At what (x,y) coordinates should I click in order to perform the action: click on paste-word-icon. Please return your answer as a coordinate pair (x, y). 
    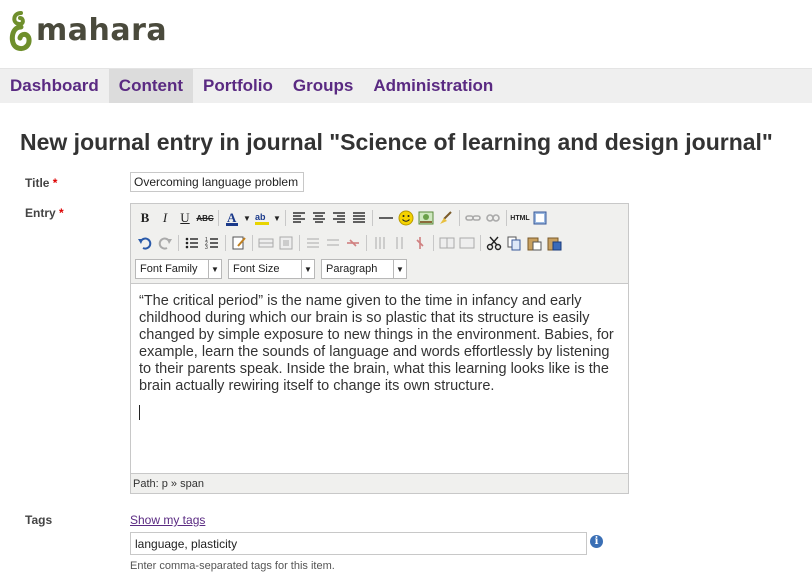
    Looking at the image, I should click on (554, 243).